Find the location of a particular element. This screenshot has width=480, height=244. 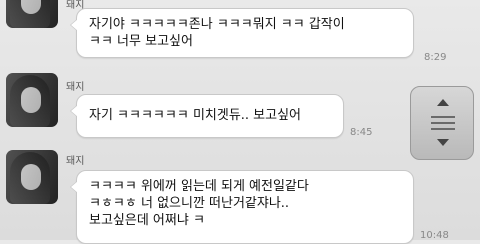

message-bubble: 자기야 ㅋㅋㅋㅋㅋ존나 ㅋㅋㅋ뭐지 ㅋㅋ 갑작이 ㅋㅋ 너무 보고싶어 is located at coordinates (242, 33).